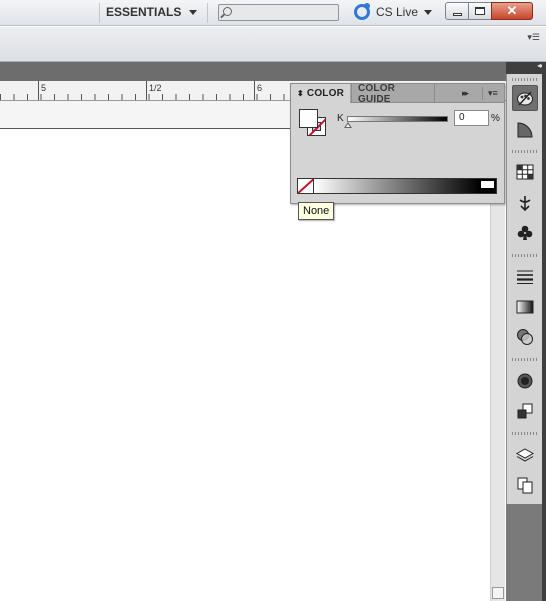 The image size is (546, 601). Describe the element at coordinates (227, 11) in the screenshot. I see `search-icon` at that location.